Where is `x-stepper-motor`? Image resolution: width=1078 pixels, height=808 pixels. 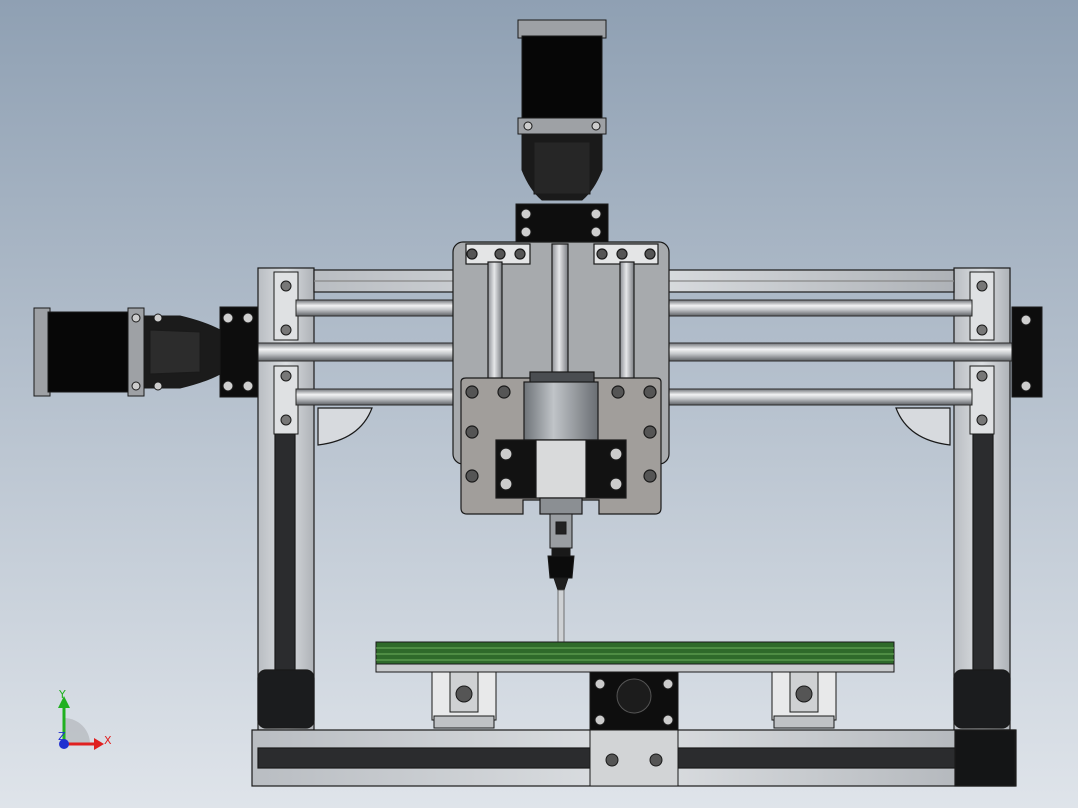
x-stepper-motor is located at coordinates (127, 352).